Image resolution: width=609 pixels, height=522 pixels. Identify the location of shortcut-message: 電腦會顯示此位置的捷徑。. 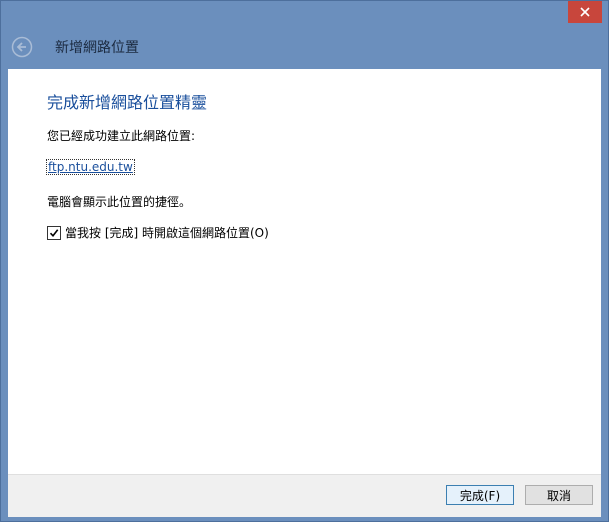
(119, 202).